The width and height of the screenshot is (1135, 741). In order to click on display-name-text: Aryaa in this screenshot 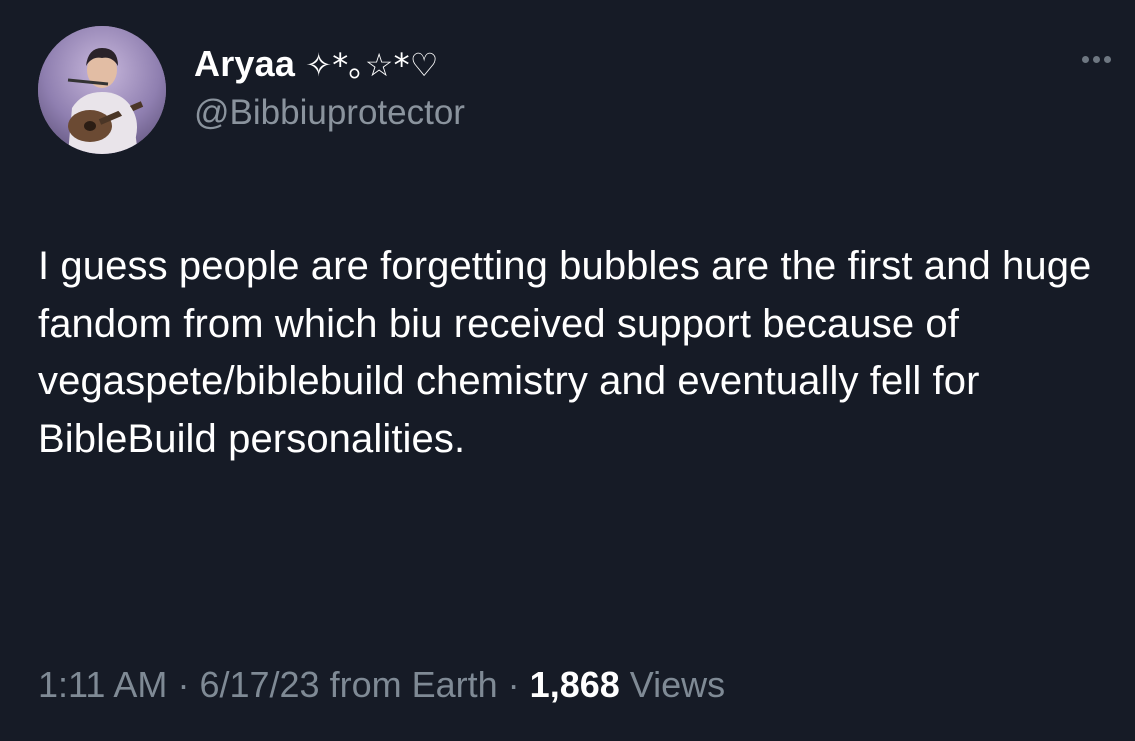, I will do `click(245, 63)`.